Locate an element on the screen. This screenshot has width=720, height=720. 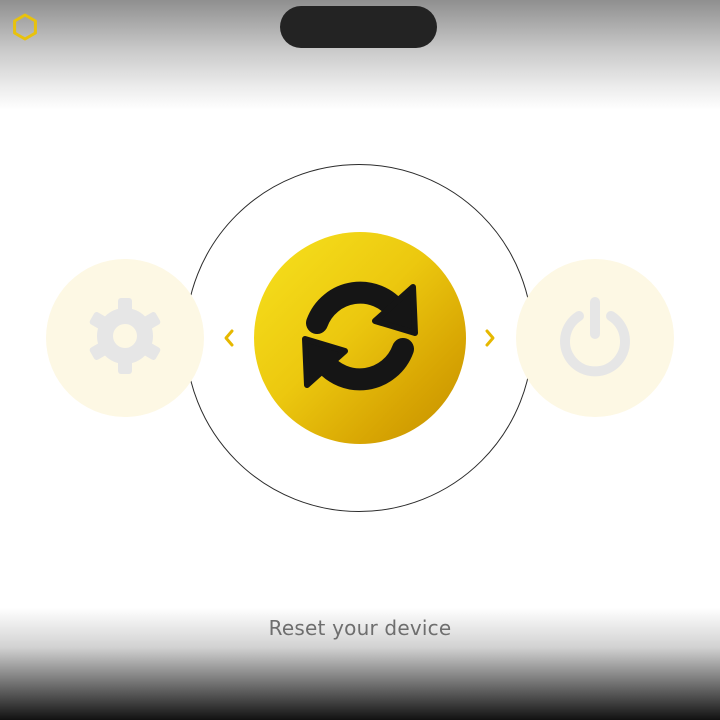
power-icon is located at coordinates (595, 338).